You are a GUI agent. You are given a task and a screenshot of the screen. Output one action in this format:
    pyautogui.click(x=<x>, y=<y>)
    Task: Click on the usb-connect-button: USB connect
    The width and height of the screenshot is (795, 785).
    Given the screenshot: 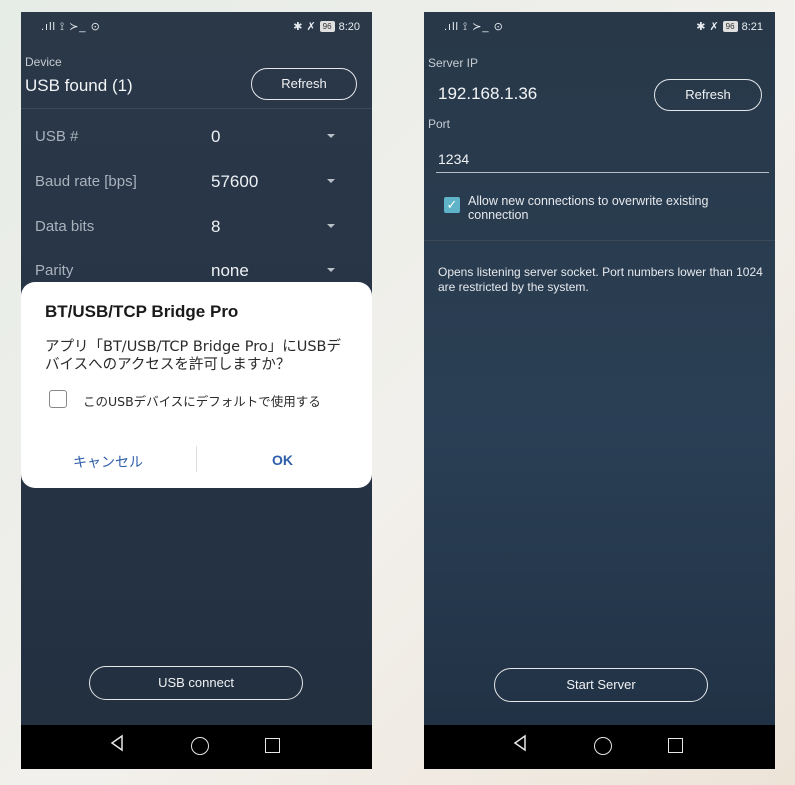 What is the action you would take?
    pyautogui.click(x=196, y=683)
    